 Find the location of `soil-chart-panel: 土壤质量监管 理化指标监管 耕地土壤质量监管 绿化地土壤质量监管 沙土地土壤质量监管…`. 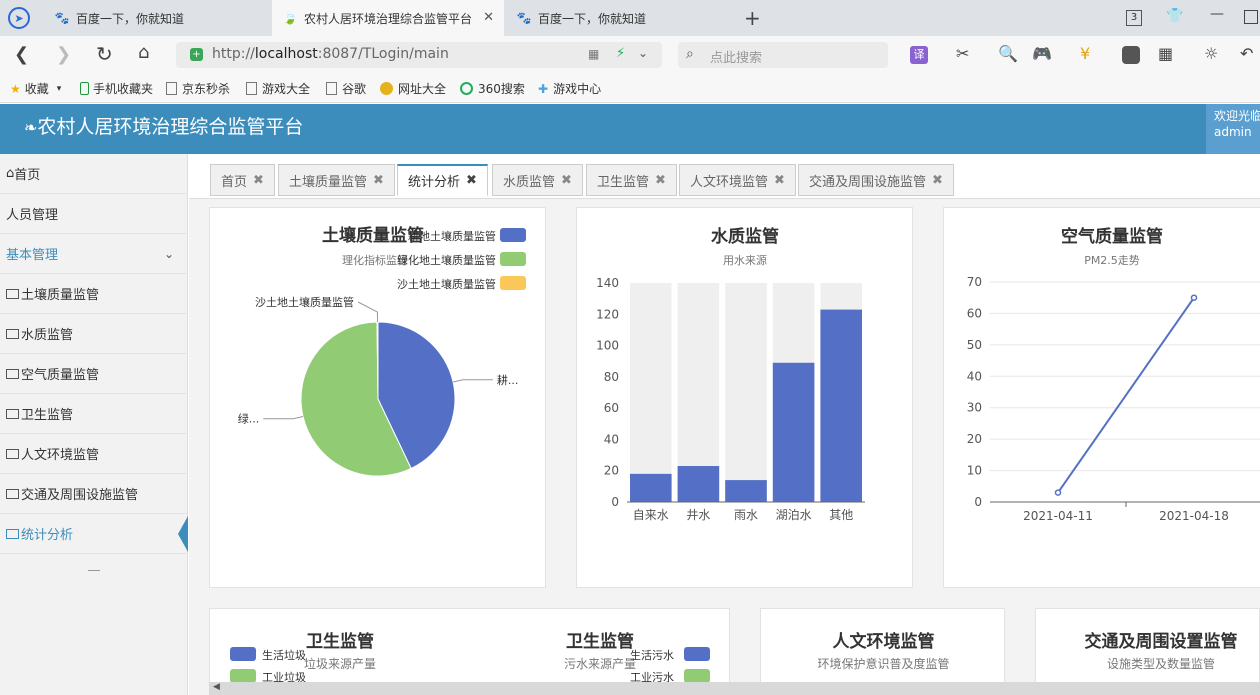

soil-chart-panel: 土壤质量监管 理化指标监管 耕地土壤质量监管 绿化地土壤质量监管 沙土地土壤质量监管… is located at coordinates (377, 397).